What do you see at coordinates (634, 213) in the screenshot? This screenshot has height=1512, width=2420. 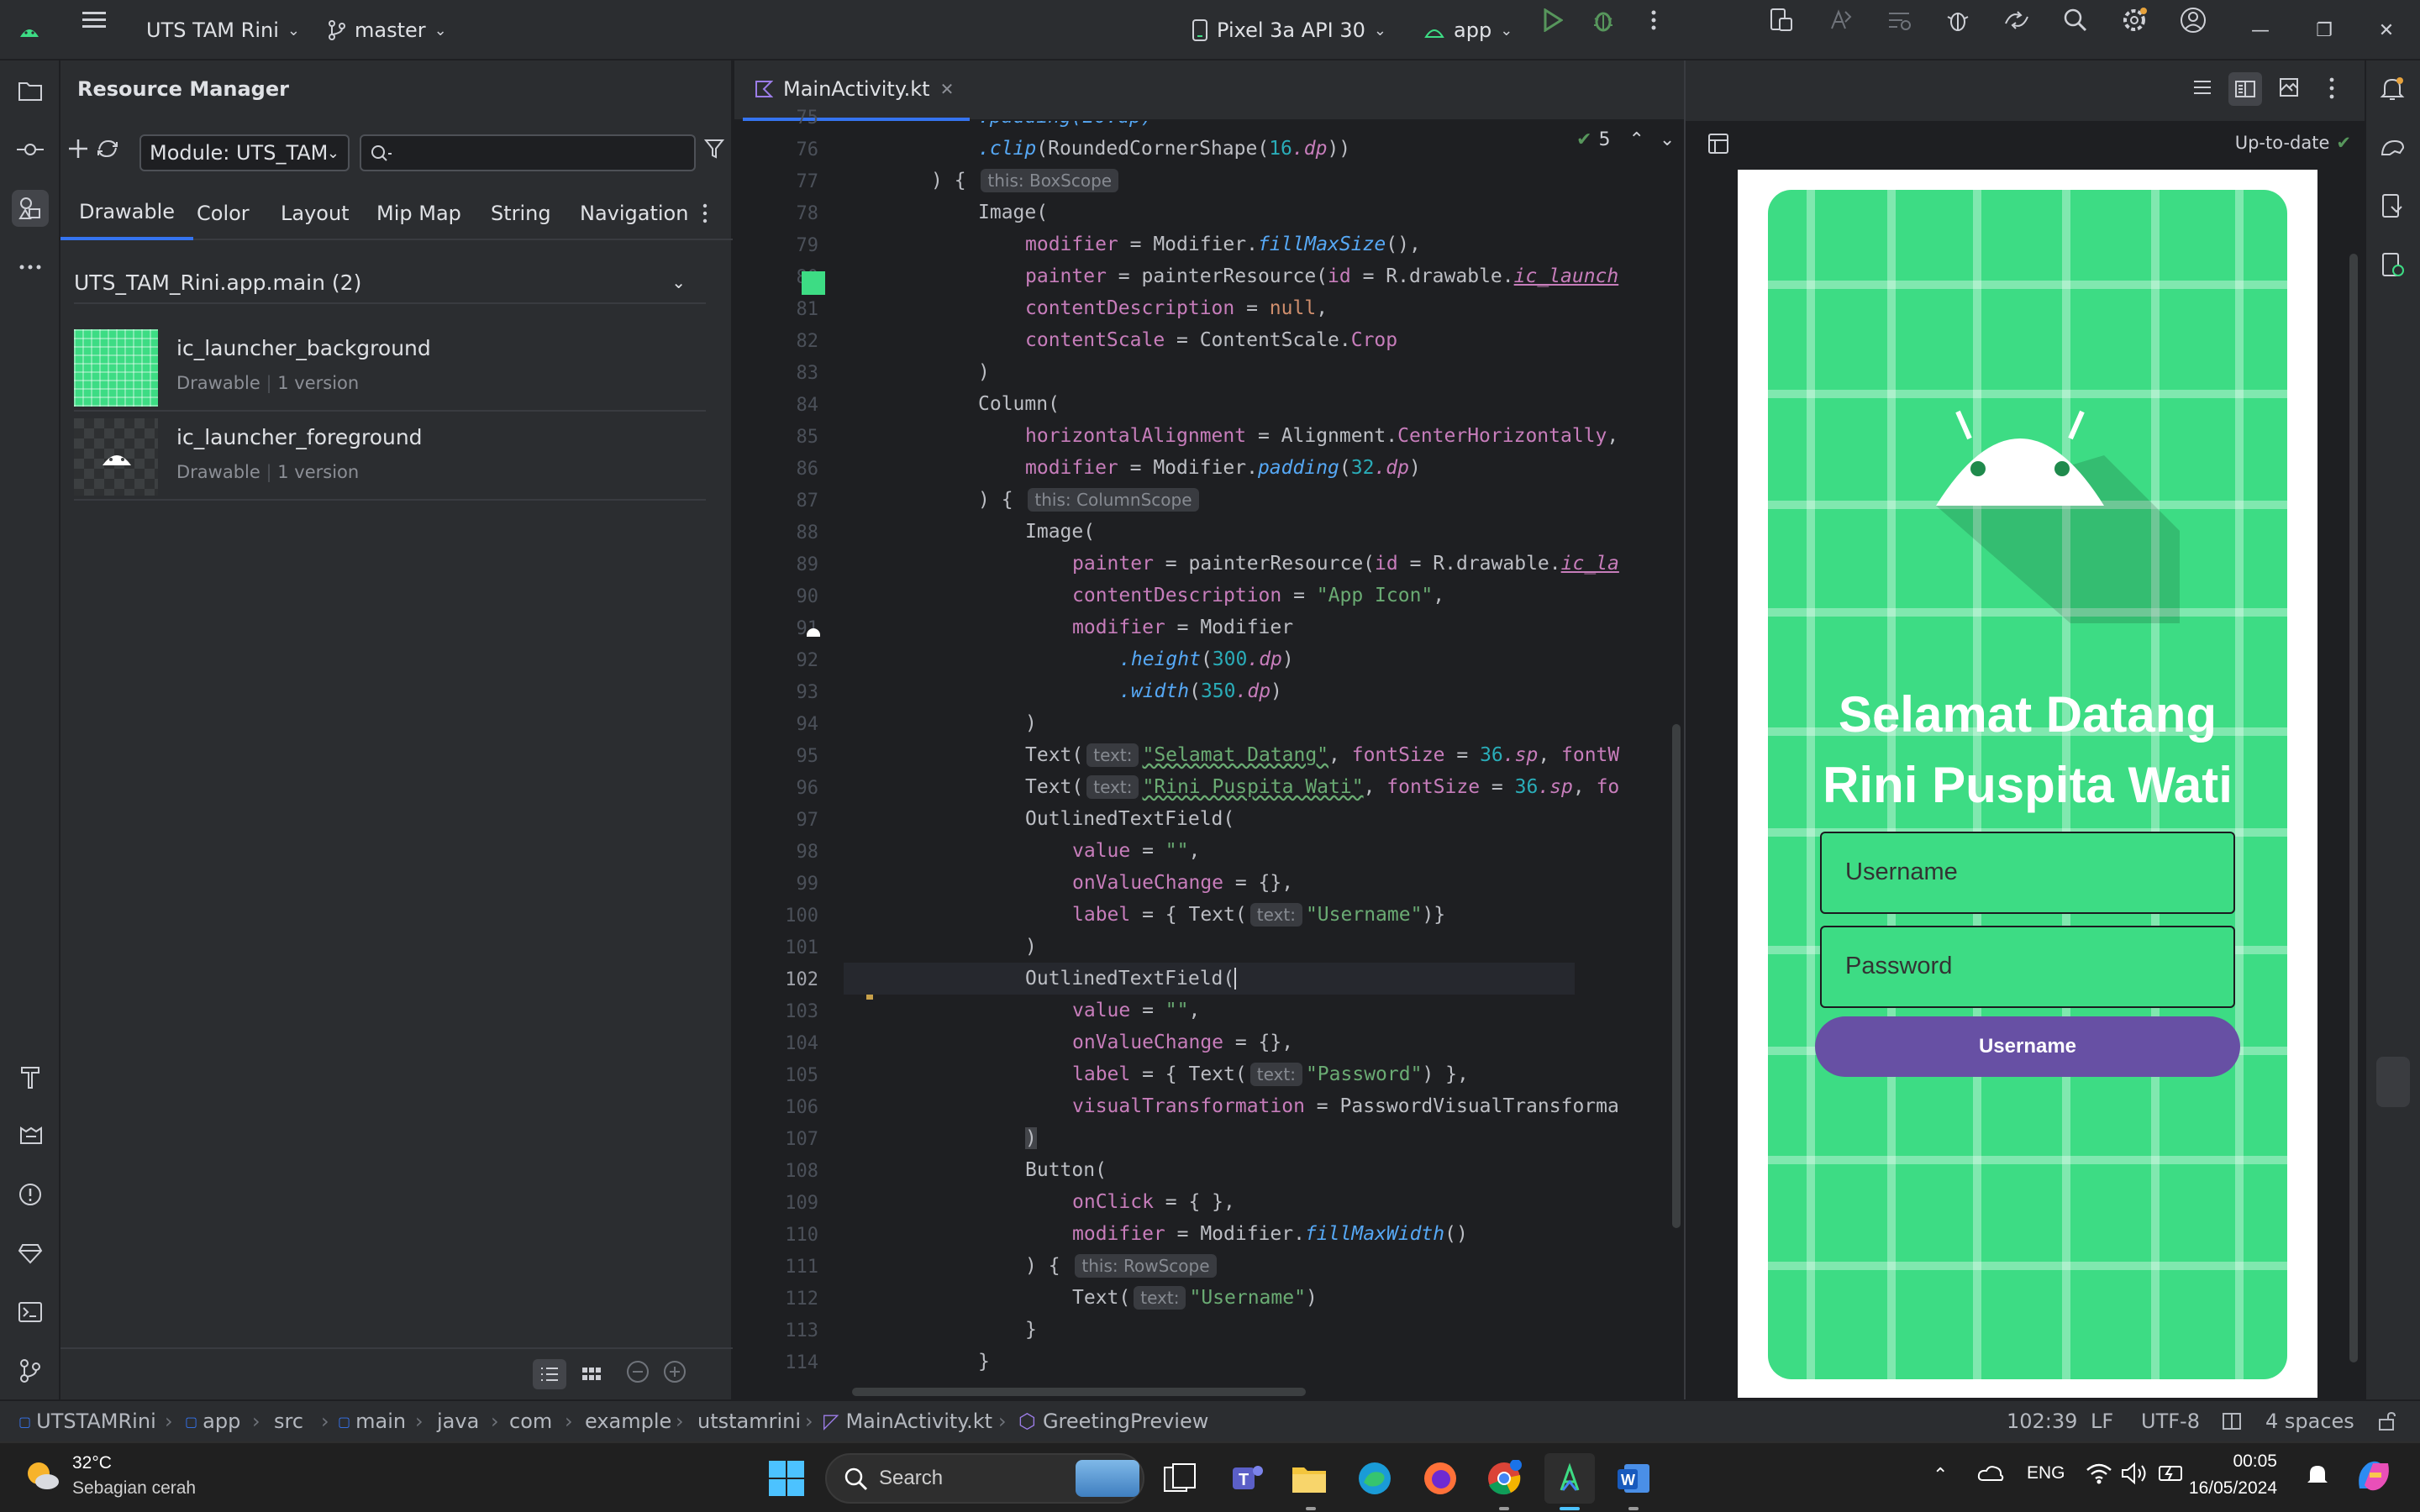 I see `tab-navigation: Navigation` at bounding box center [634, 213].